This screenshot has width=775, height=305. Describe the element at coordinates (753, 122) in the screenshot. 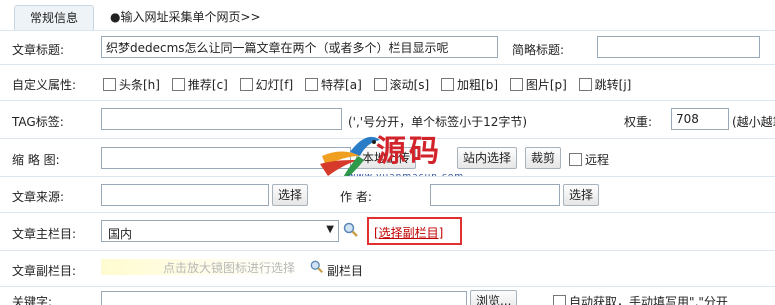

I see `weight-hint: (越小越靠前)` at that location.